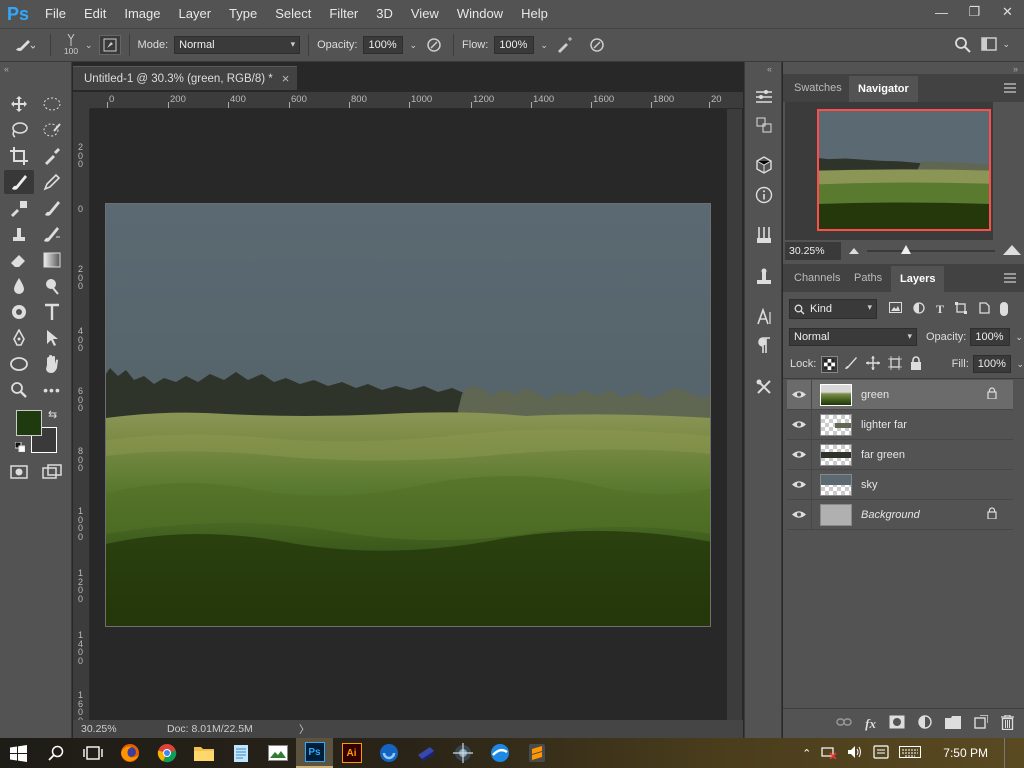 This screenshot has width=1024, height=768. I want to click on layer-filter-dropdown: Kind ▾, so click(833, 309).